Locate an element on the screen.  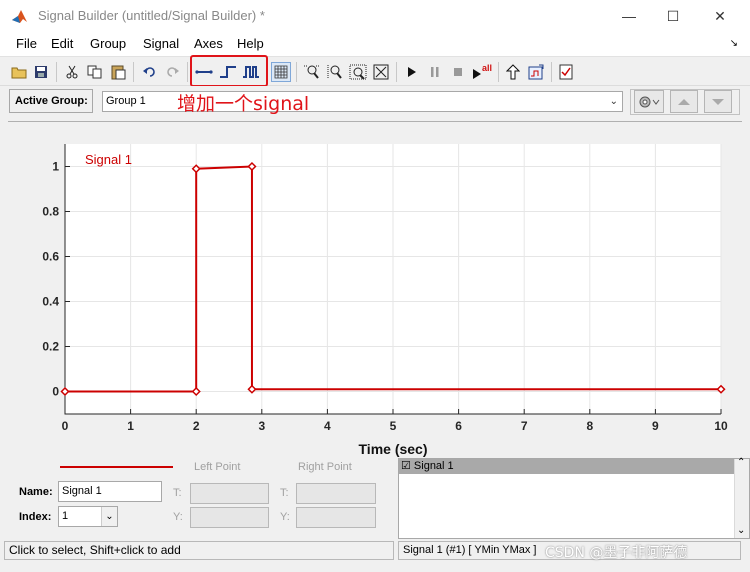
status-message: Click to select, Shift+click to add is located at coordinates (199, 550).